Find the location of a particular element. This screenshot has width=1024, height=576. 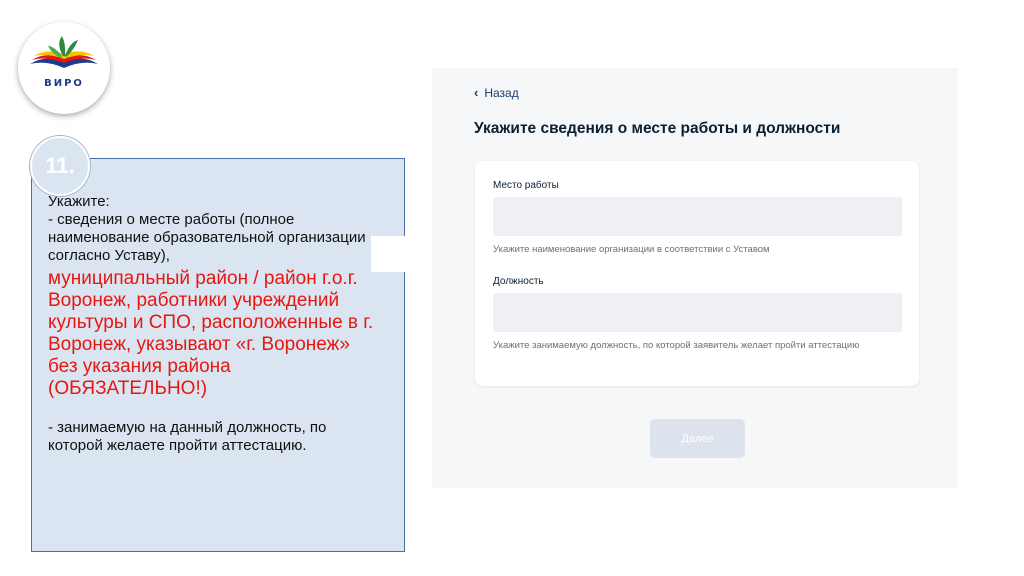

back-link: ‹ Назад is located at coordinates (496, 92).